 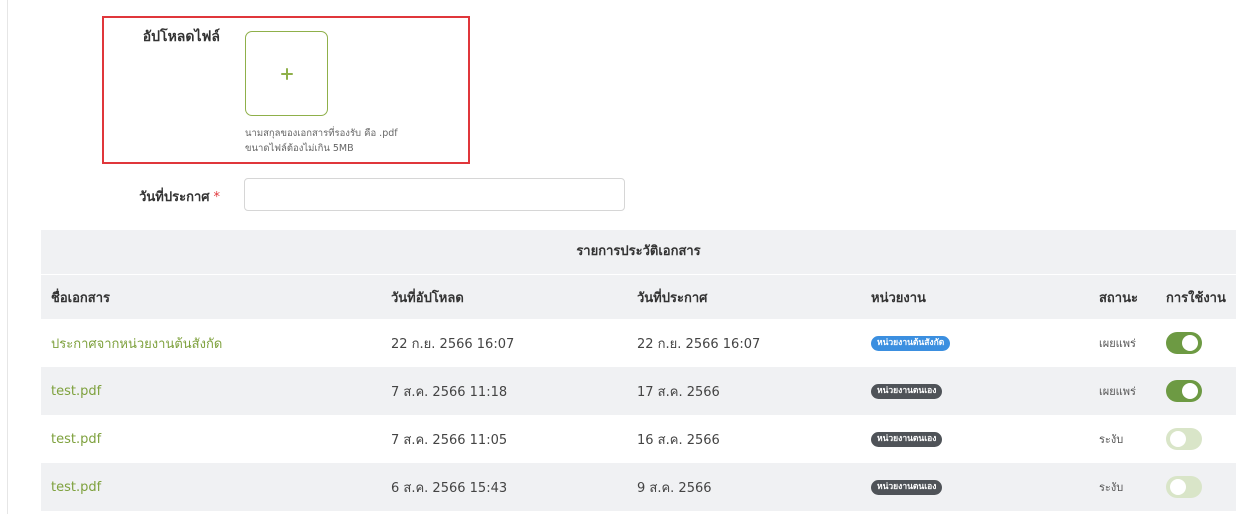 What do you see at coordinates (449, 488) in the screenshot?
I see `uploaded-date-cell: 6 ส.ค. 2566 15:43` at bounding box center [449, 488].